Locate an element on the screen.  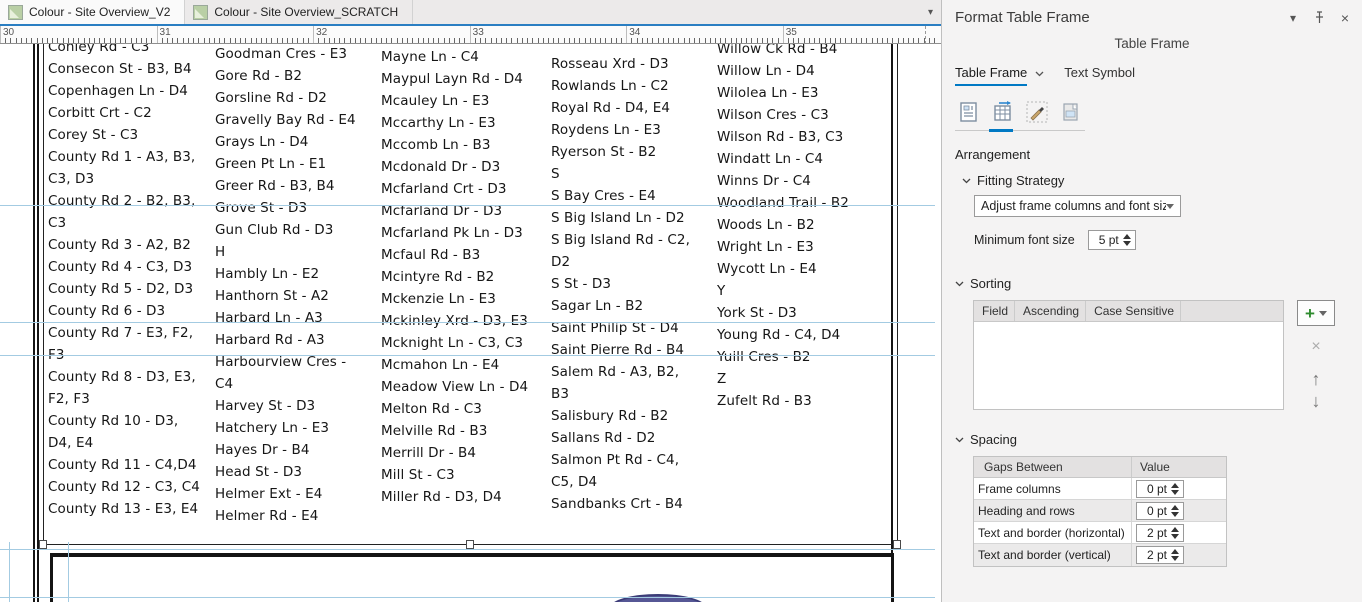
panel-pin-icon is located at coordinates (1319, 18).